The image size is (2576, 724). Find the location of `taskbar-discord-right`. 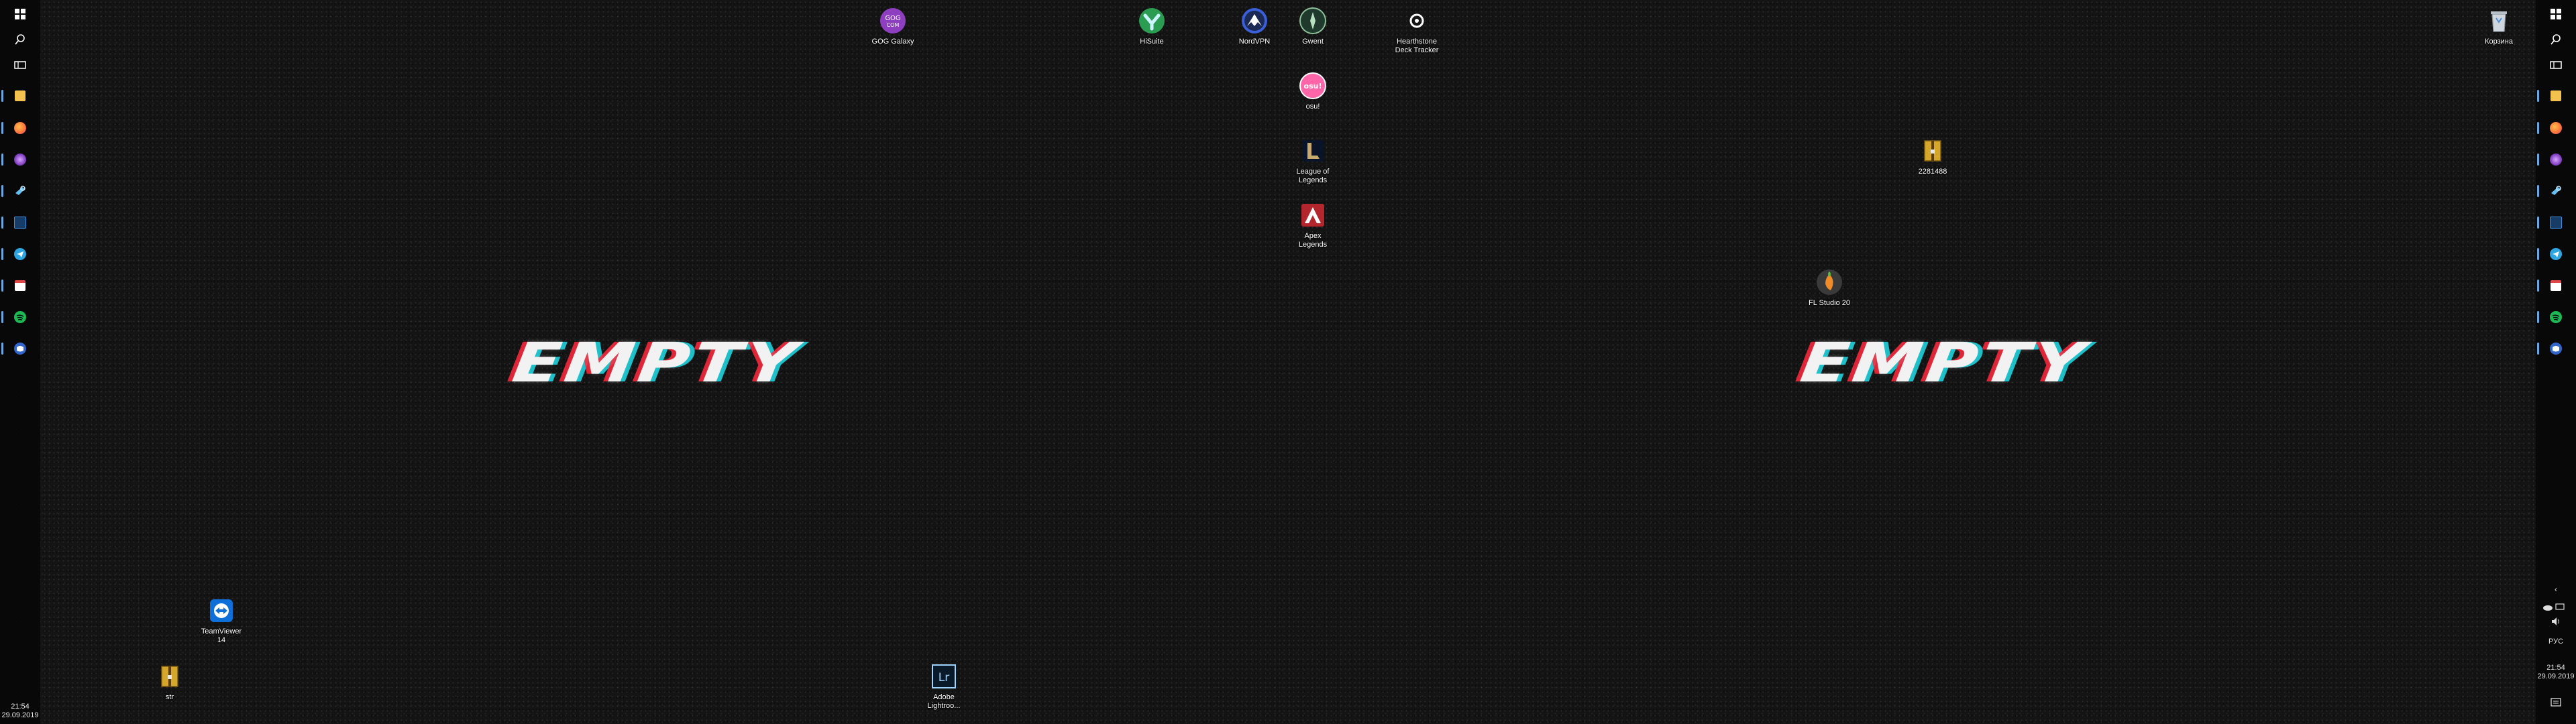

taskbar-discord-right is located at coordinates (2551, 349).